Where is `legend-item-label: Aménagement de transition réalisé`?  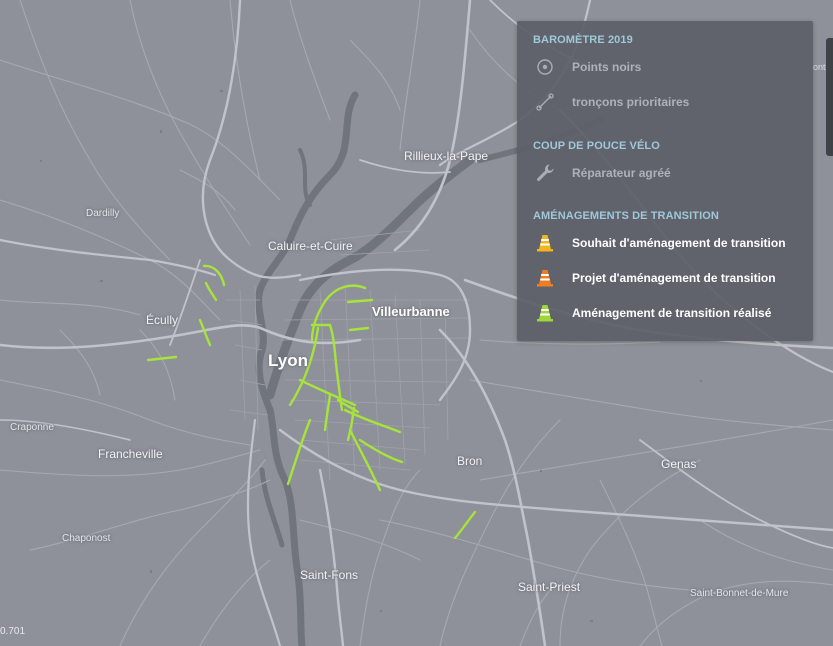 legend-item-label: Aménagement de transition réalisé is located at coordinates (672, 312).